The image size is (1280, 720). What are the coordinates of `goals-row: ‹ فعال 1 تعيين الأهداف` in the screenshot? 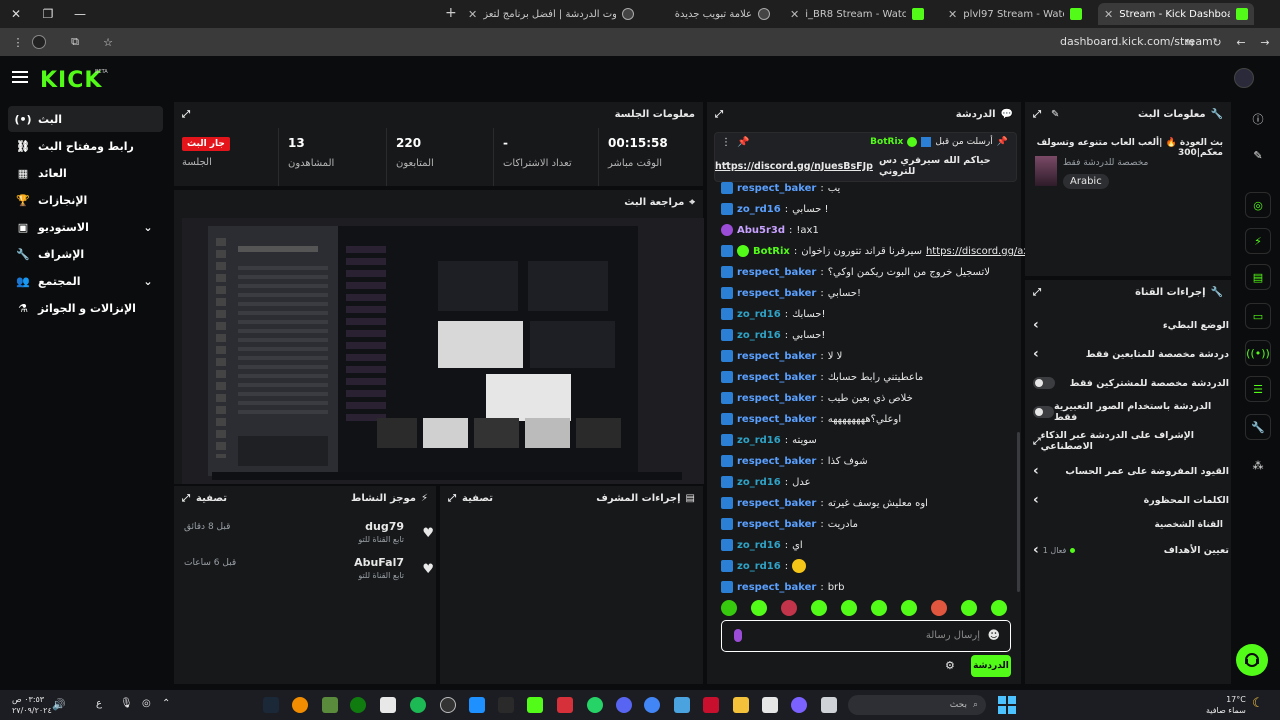 It's located at (1131, 550).